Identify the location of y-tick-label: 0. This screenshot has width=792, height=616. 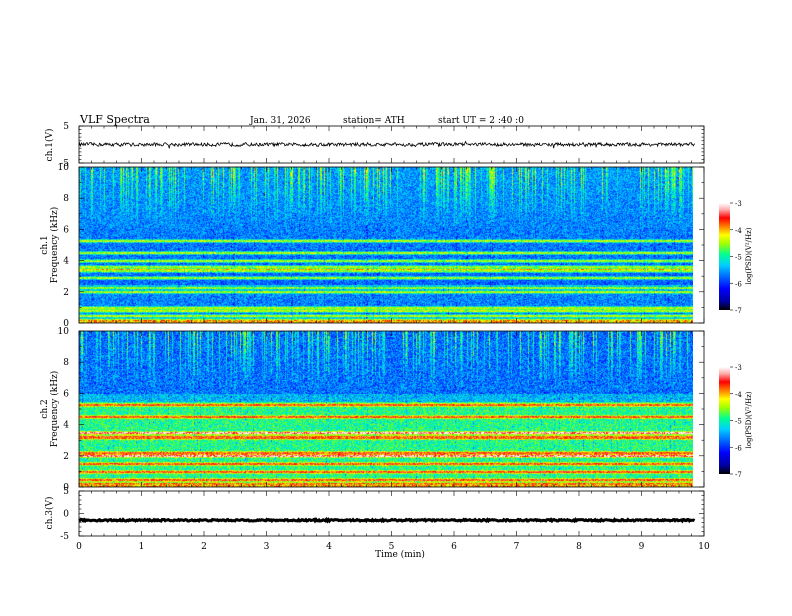
(66, 515).